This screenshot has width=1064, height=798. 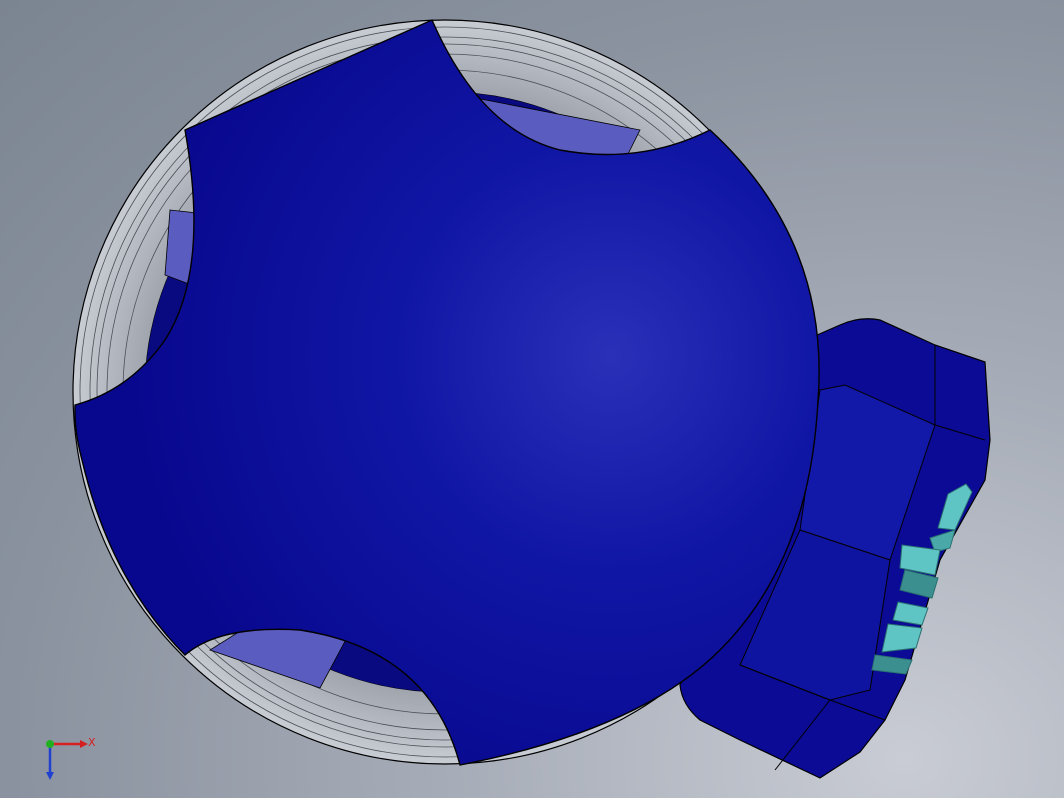 I want to click on z-axis-arrowhead, so click(x=50, y=776).